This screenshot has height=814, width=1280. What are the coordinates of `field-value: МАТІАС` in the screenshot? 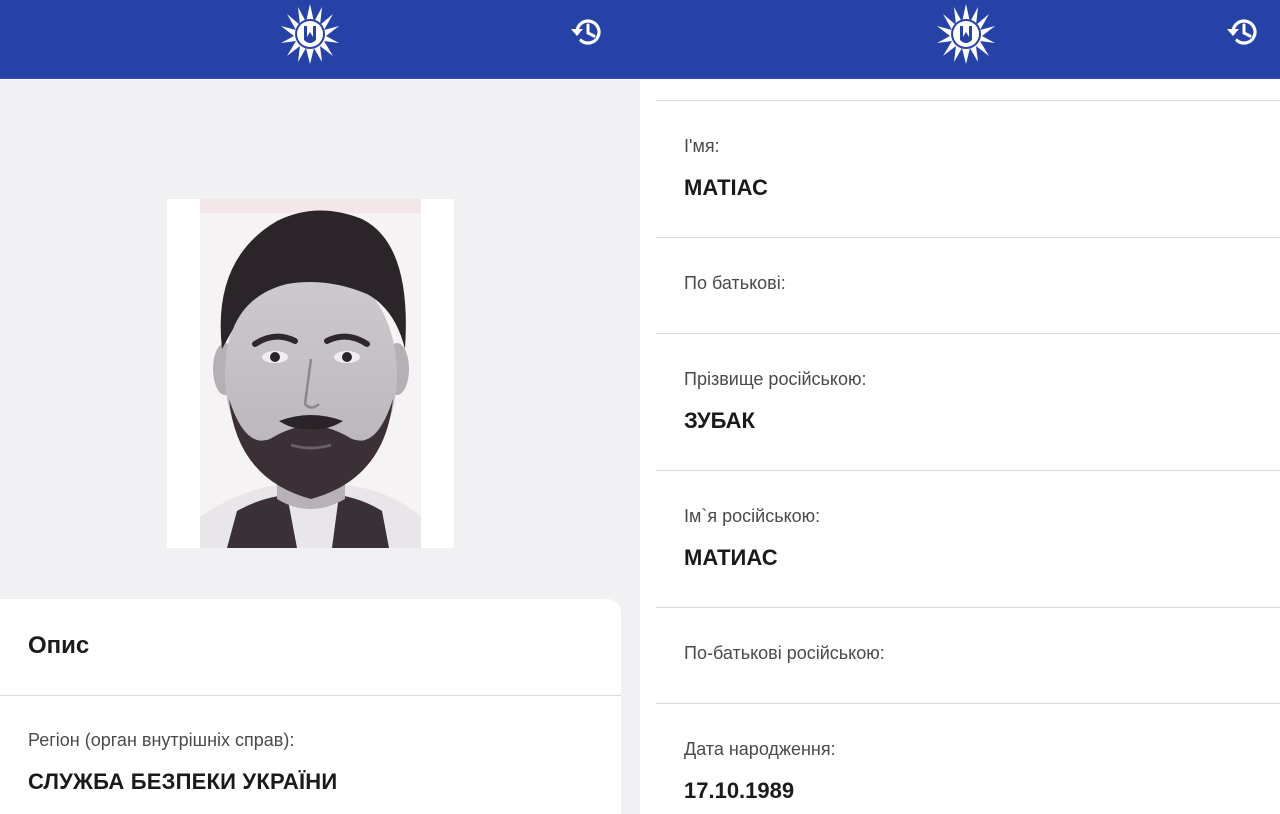 It's located at (726, 187).